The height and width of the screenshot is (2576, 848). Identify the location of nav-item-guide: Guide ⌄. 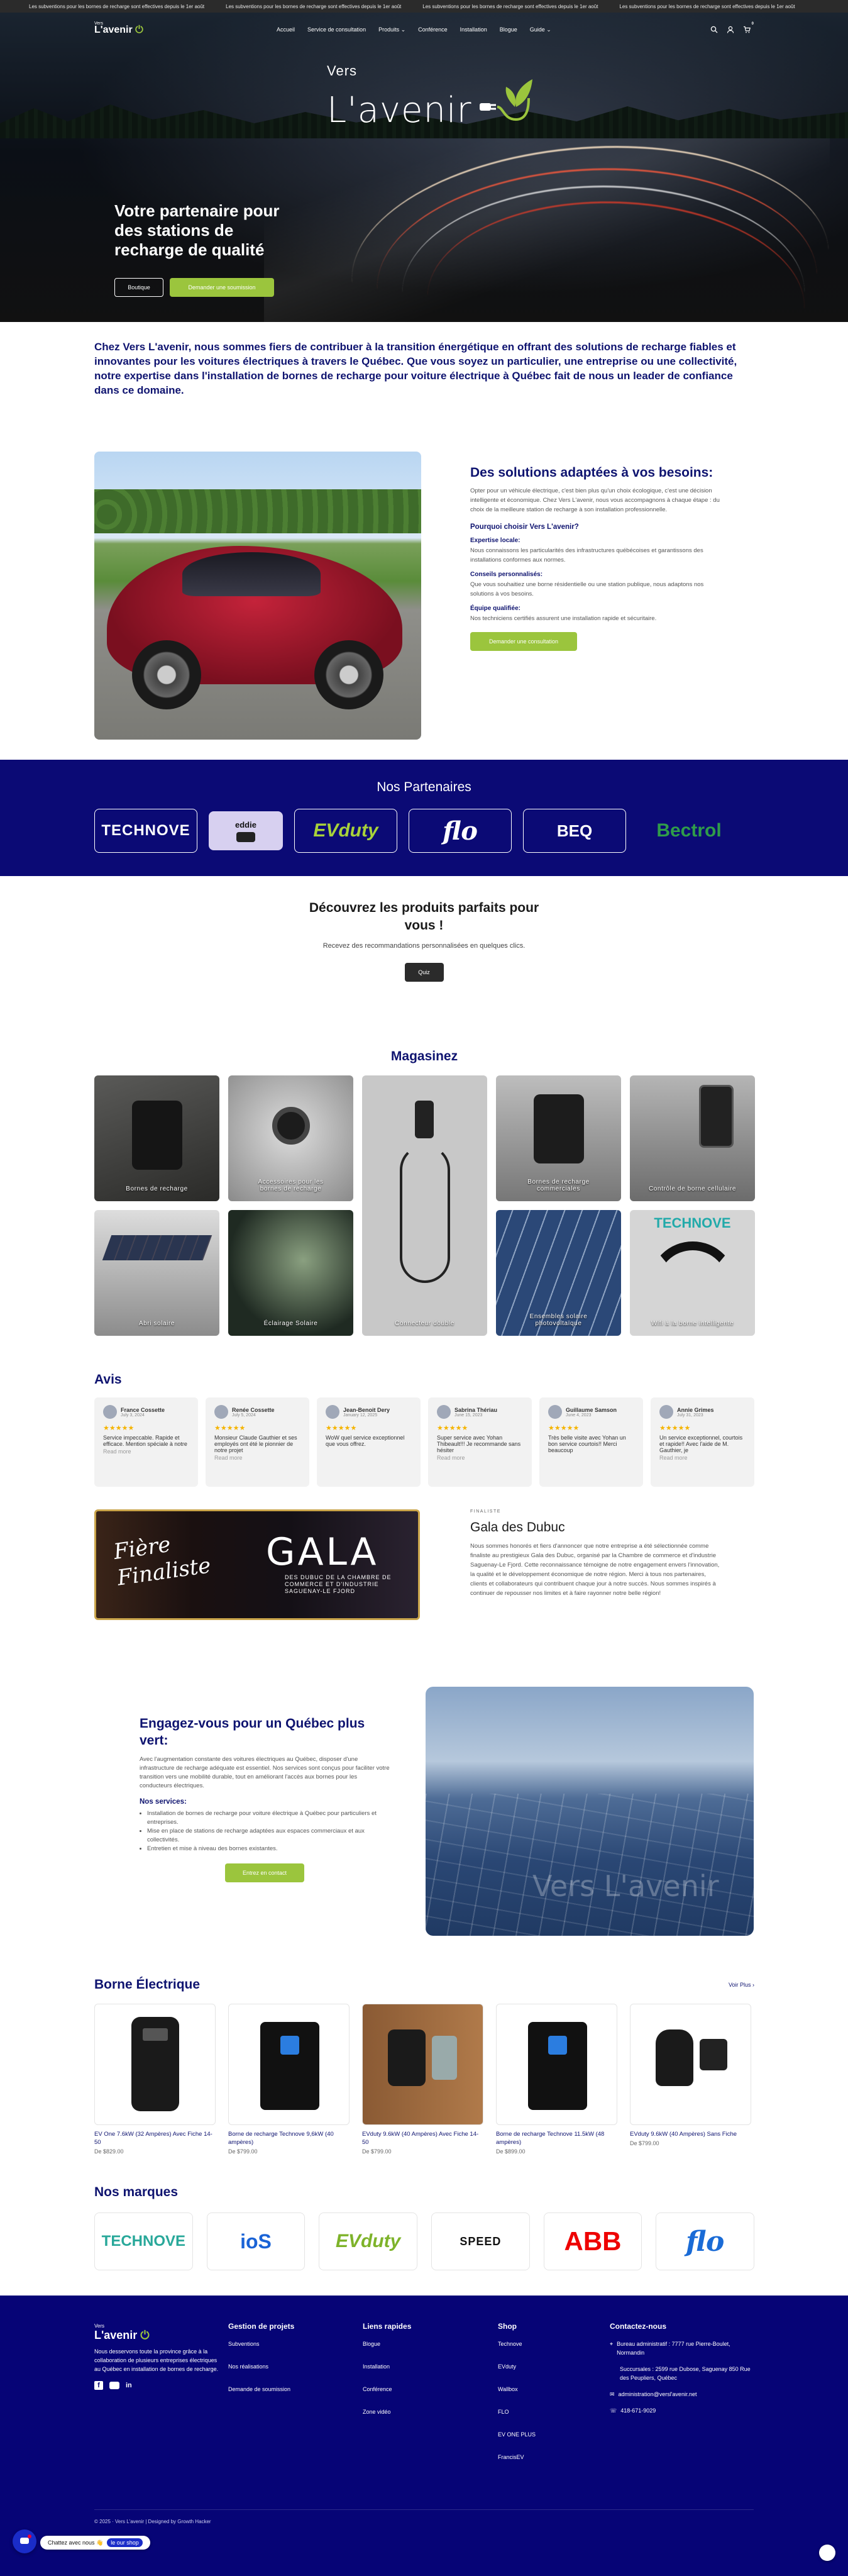
(541, 29).